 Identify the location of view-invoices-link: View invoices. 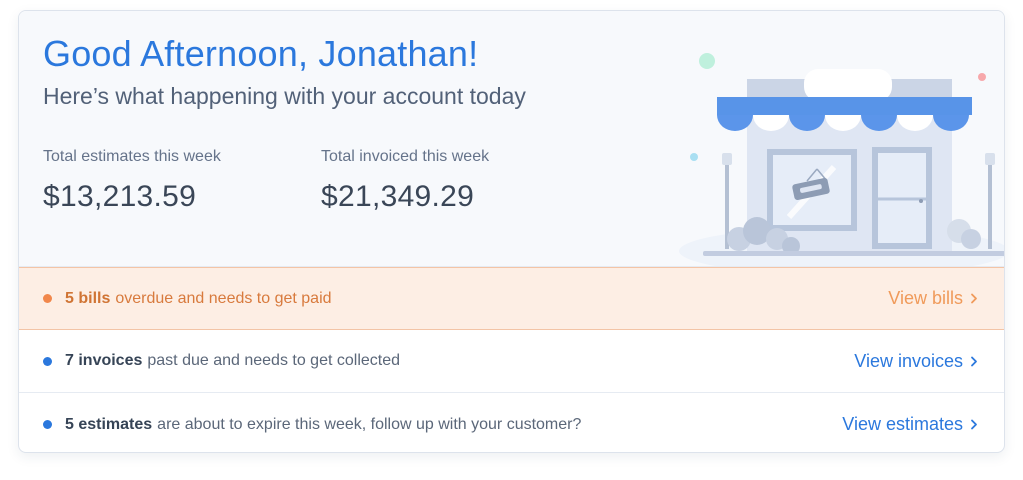
(916, 361).